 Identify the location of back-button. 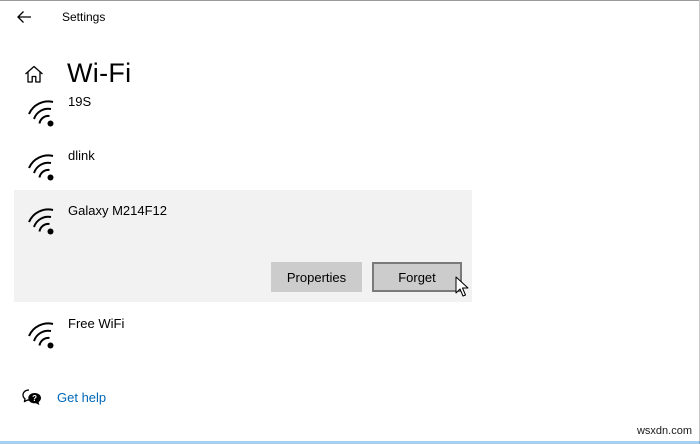
(24, 17).